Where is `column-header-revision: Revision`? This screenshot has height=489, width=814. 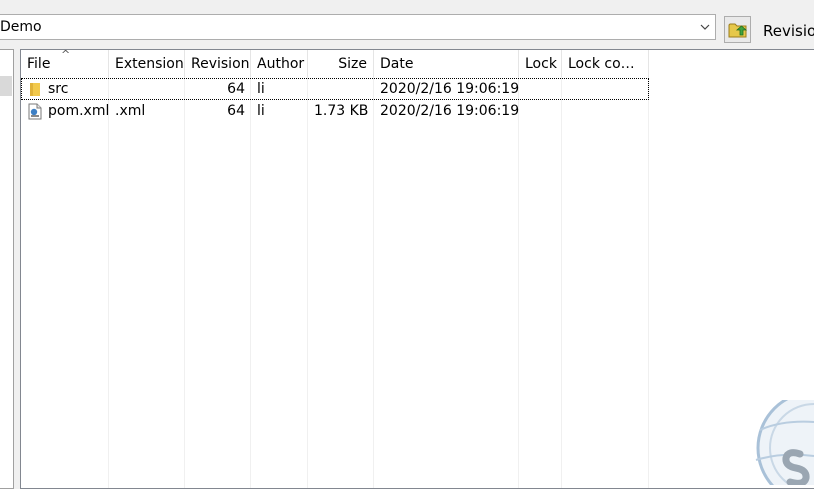 column-header-revision: Revision is located at coordinates (218, 63).